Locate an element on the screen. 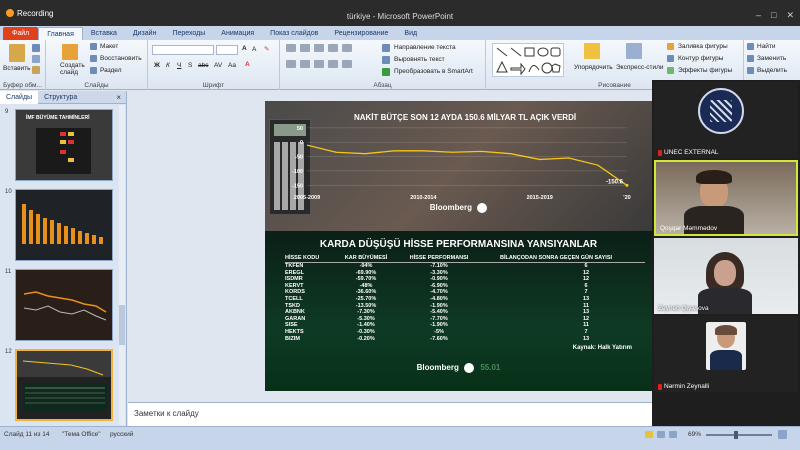 This screenshot has height=450, width=800. select-icon is located at coordinates (750, 70).